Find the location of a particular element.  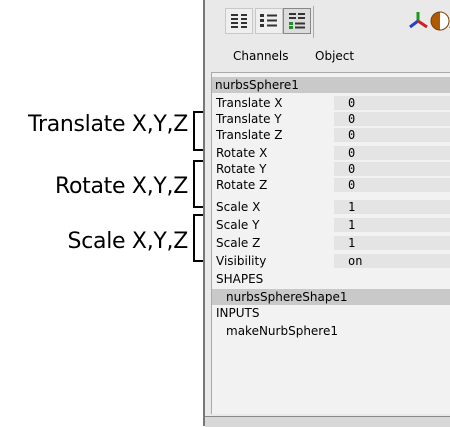

create-icon is located at coordinates (418, 21).